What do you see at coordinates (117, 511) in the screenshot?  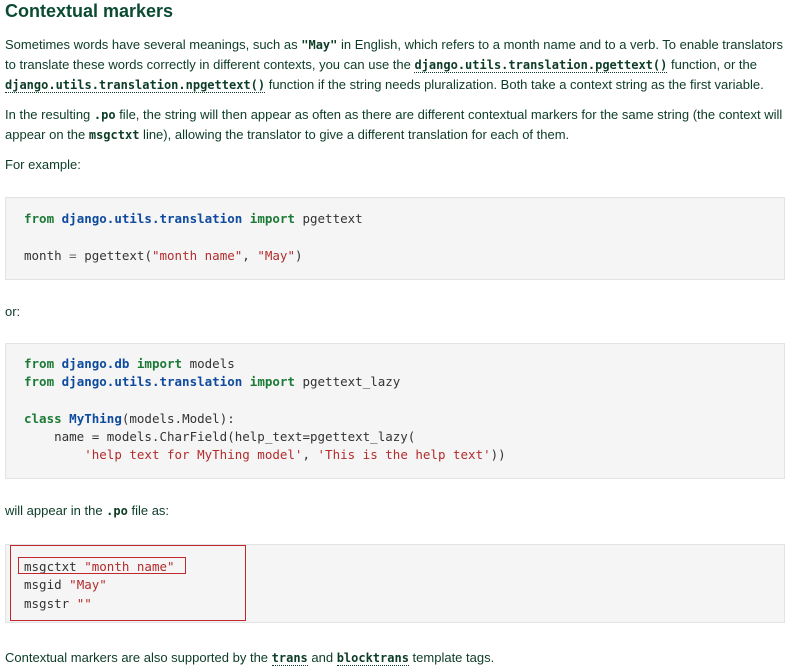 I see `inline-code-po-2: .po` at bounding box center [117, 511].